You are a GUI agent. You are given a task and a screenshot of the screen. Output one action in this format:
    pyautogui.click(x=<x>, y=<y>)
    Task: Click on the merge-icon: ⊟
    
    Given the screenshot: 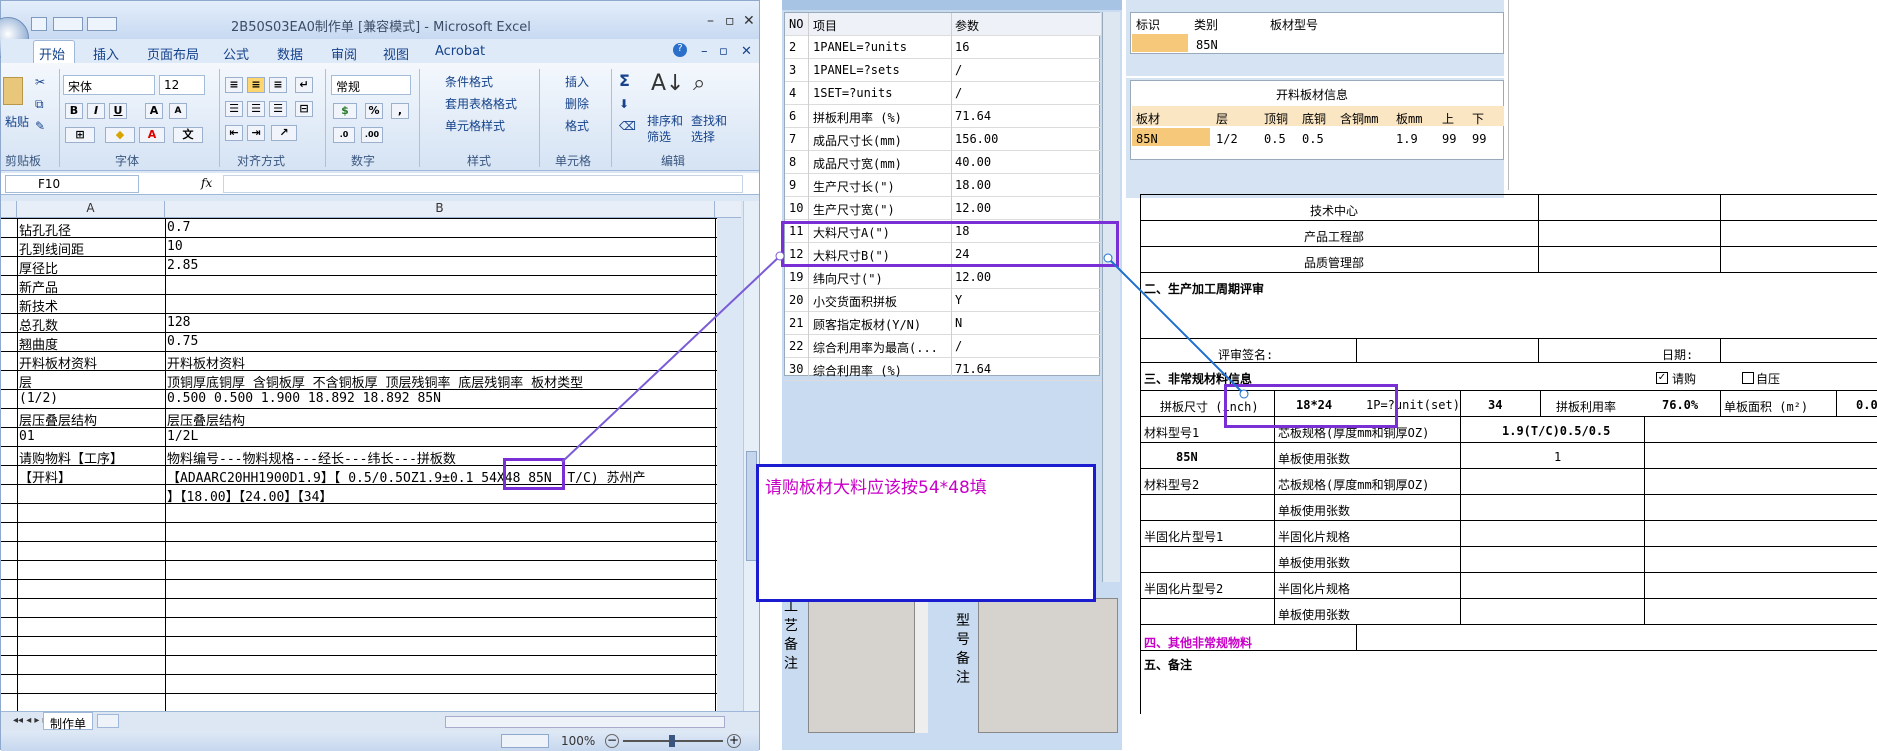 What is the action you would take?
    pyautogui.click(x=304, y=109)
    